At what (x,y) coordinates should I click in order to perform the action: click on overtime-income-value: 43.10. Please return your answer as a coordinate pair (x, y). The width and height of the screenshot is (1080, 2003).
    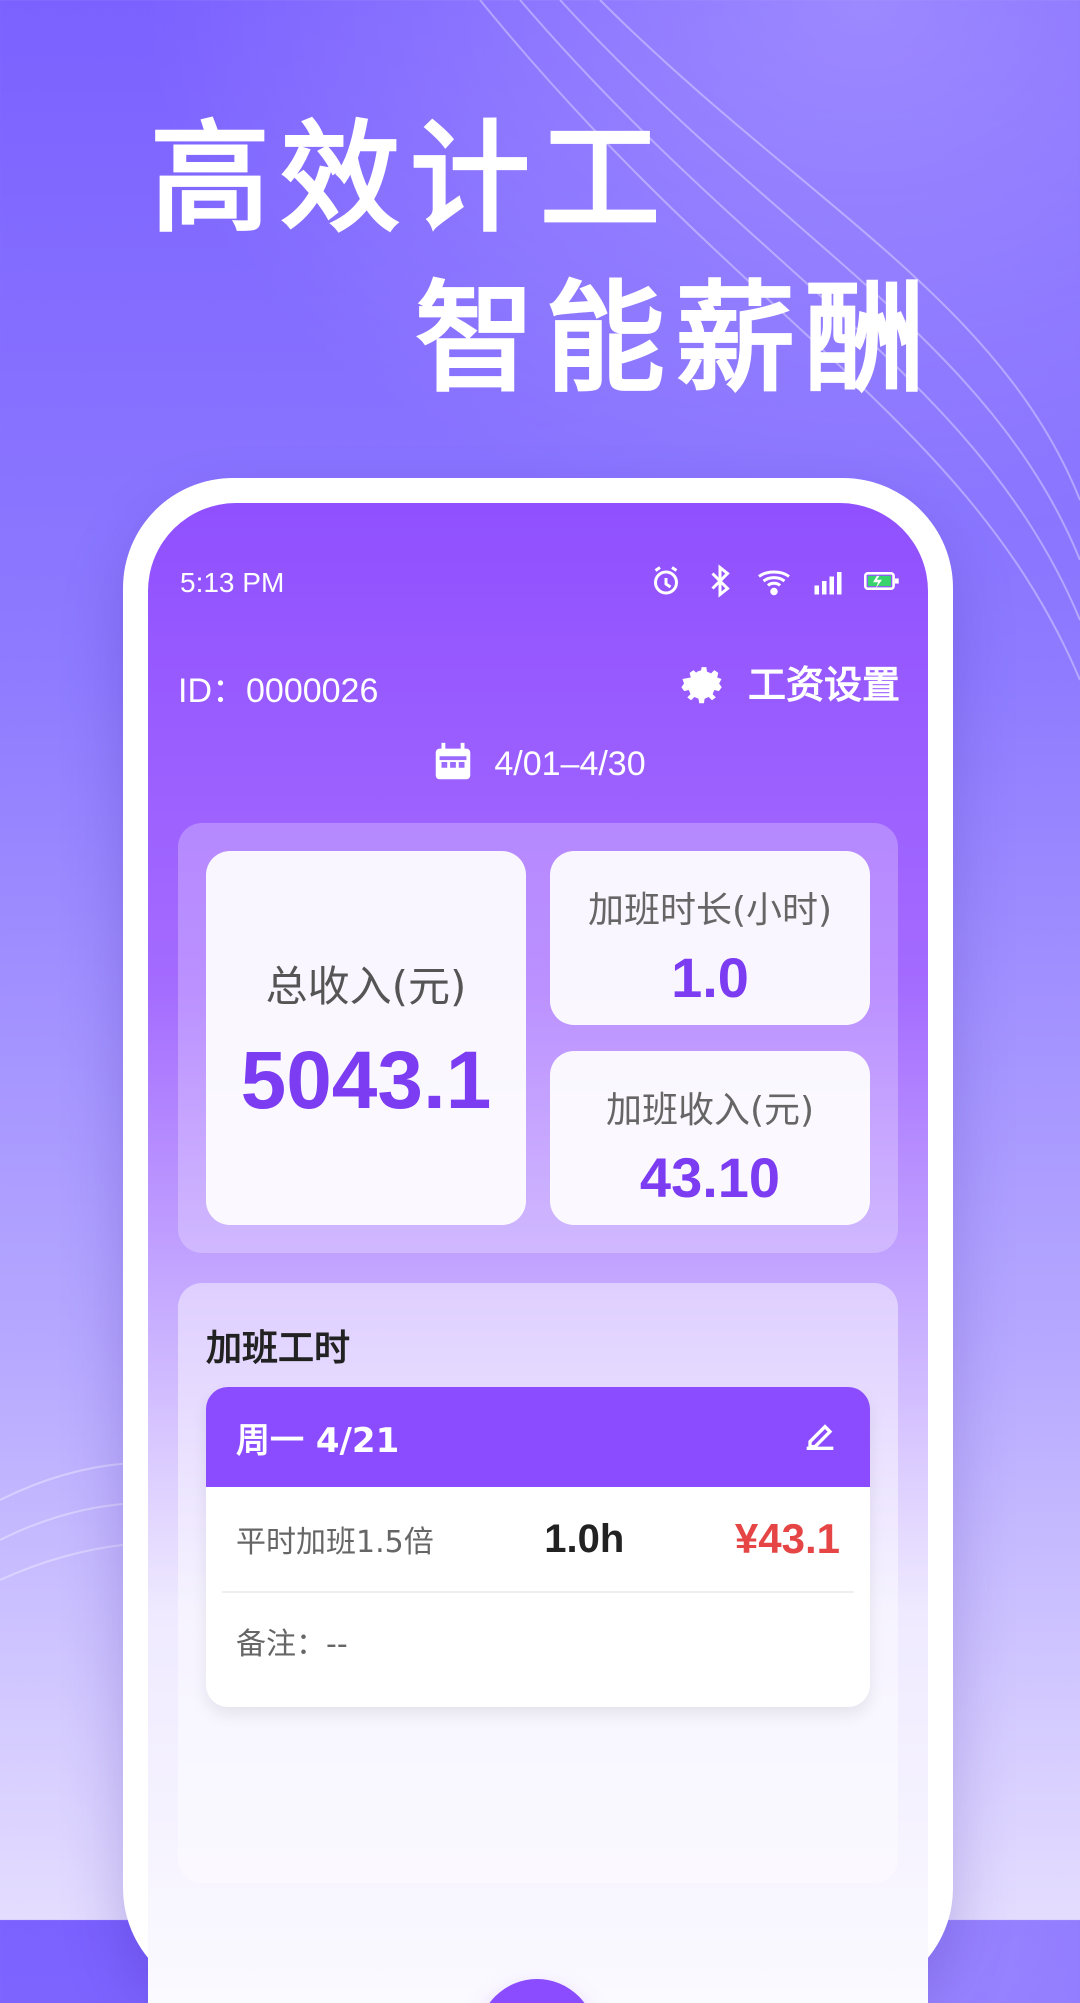
    Looking at the image, I should click on (710, 1177).